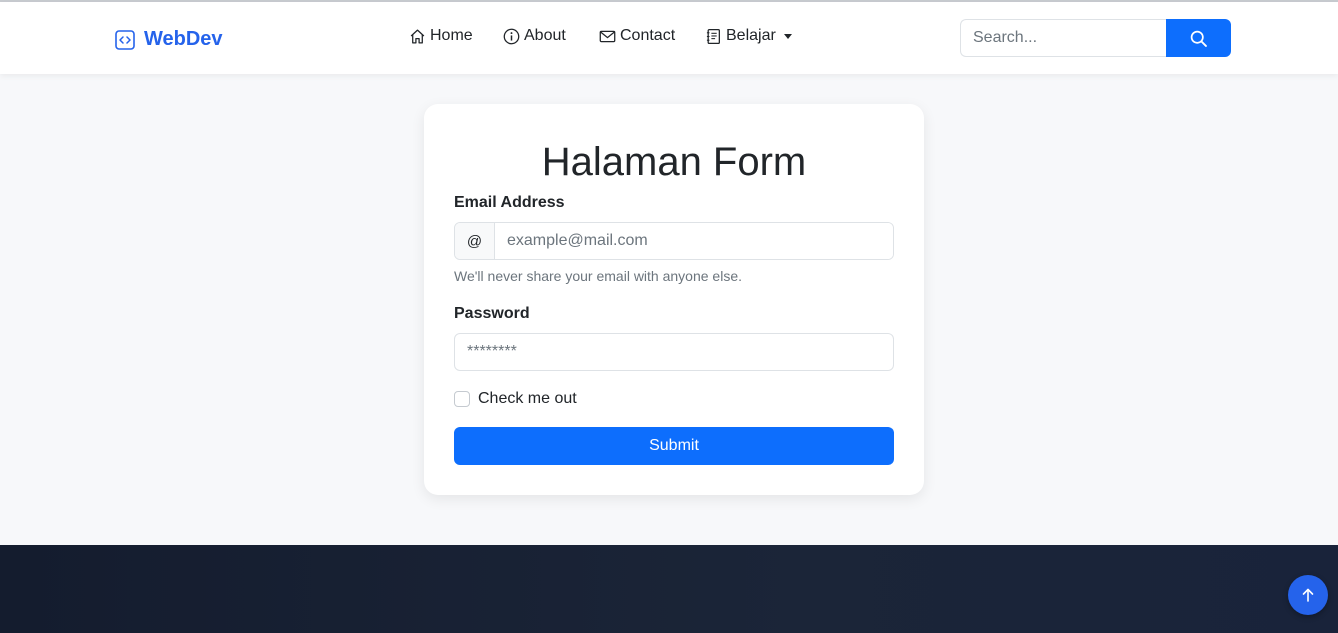 This screenshot has width=1338, height=633. I want to click on password-field, so click(674, 352).